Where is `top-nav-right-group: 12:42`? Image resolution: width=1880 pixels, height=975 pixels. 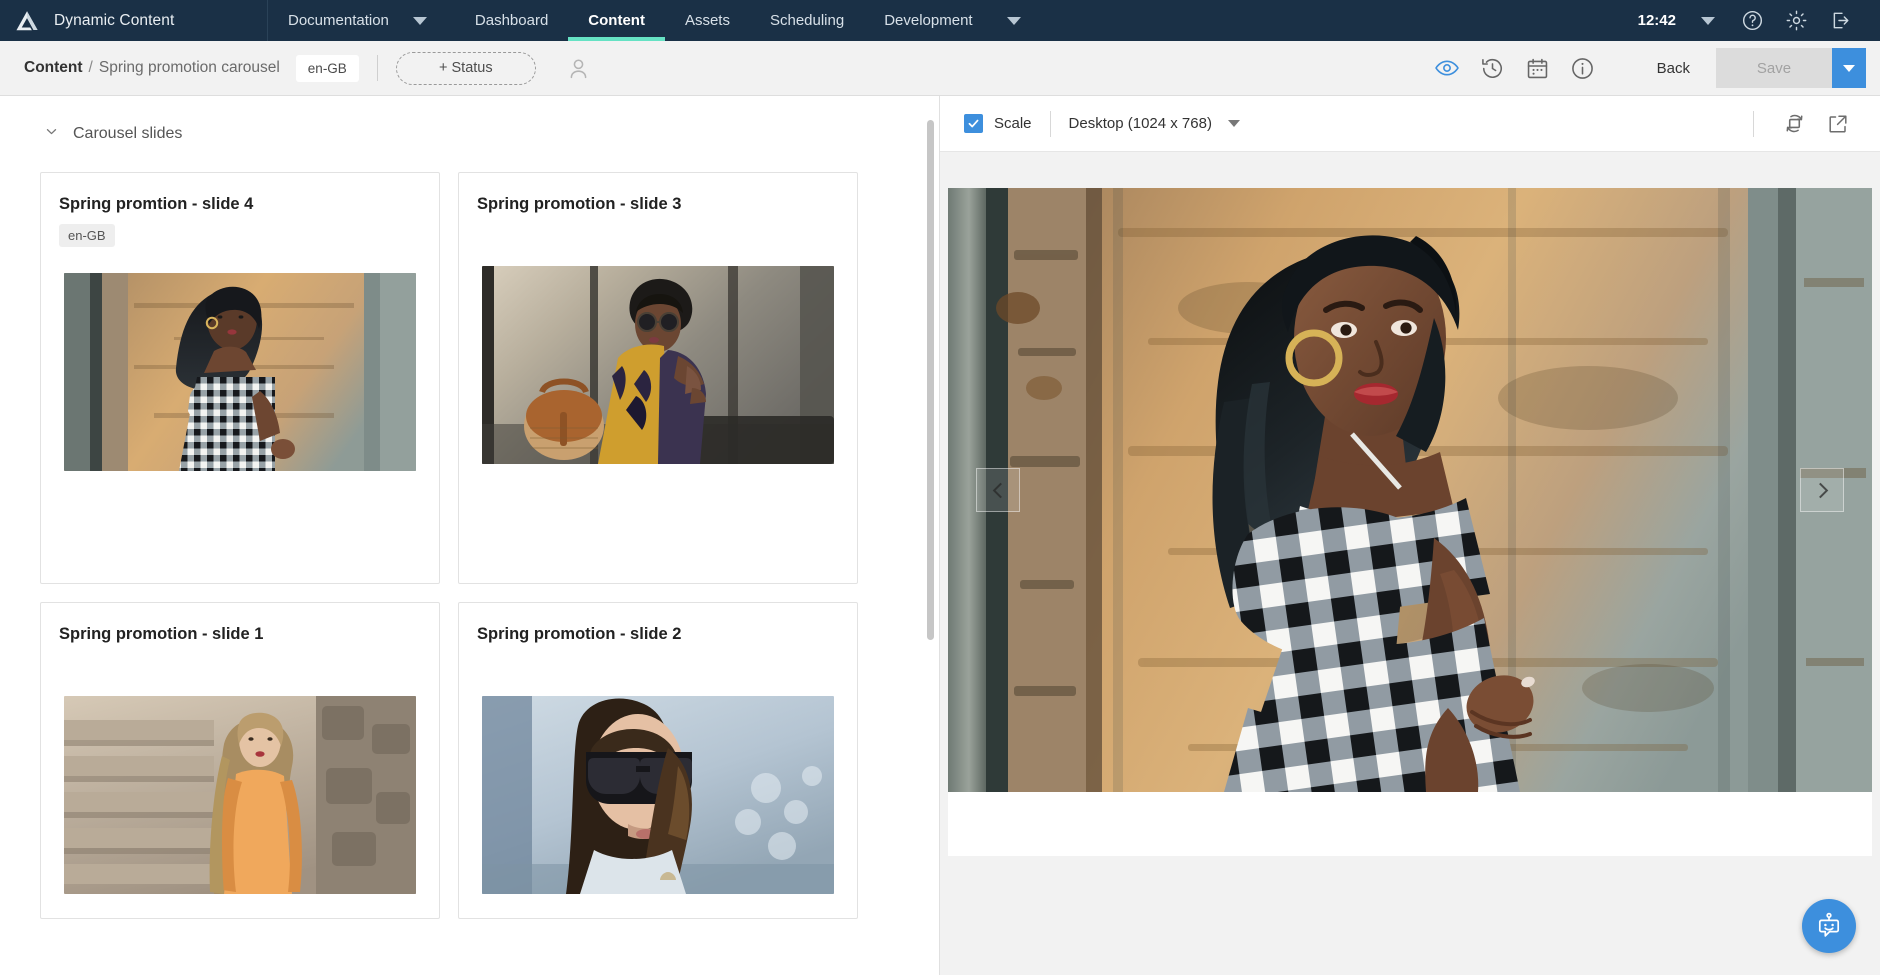
top-nav-right-group: 12:42 is located at coordinates (1754, 20).